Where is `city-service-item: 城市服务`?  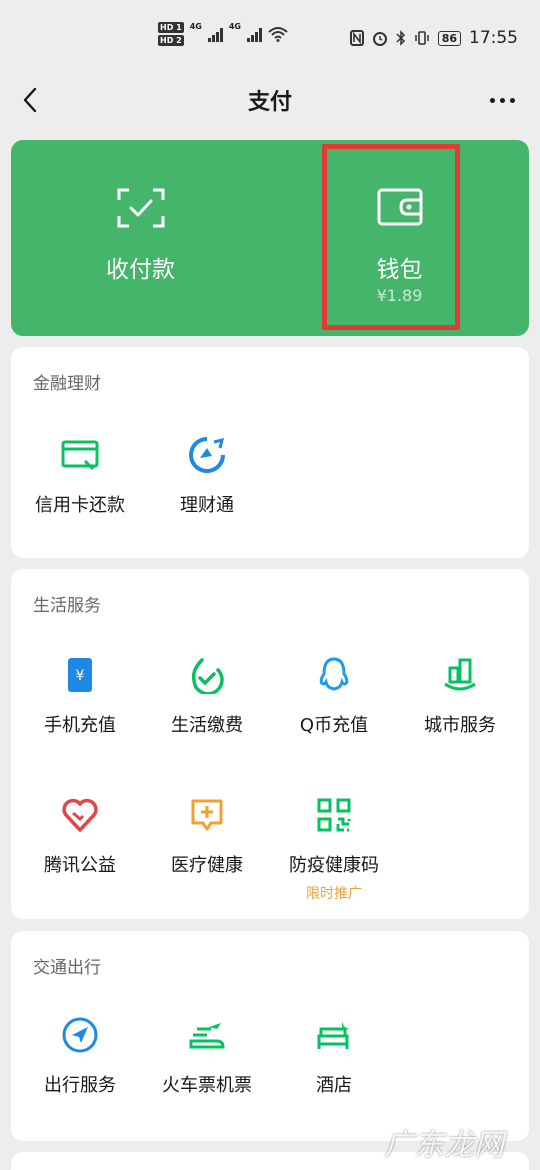
city-service-item: 城市服务 is located at coordinates (460, 695).